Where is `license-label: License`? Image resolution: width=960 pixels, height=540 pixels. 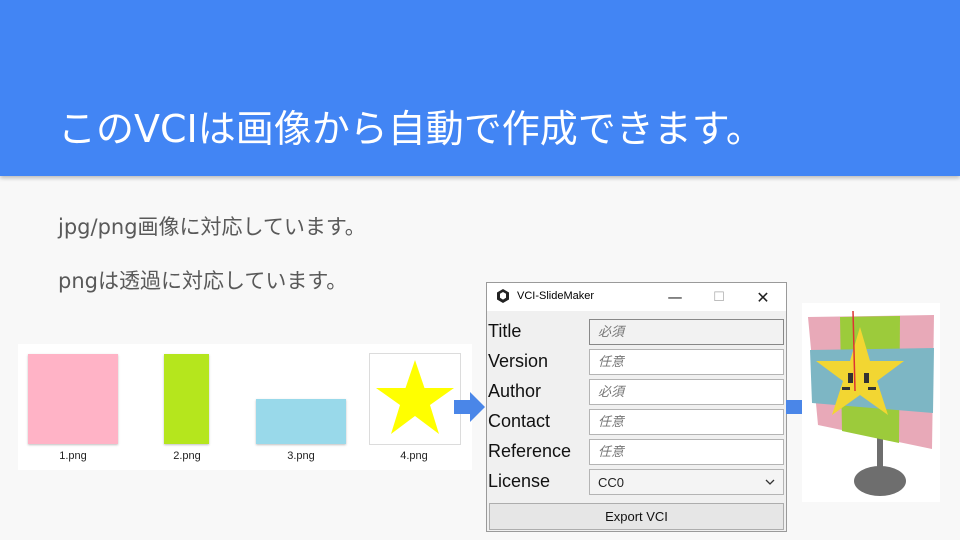
license-label: License is located at coordinates (519, 481).